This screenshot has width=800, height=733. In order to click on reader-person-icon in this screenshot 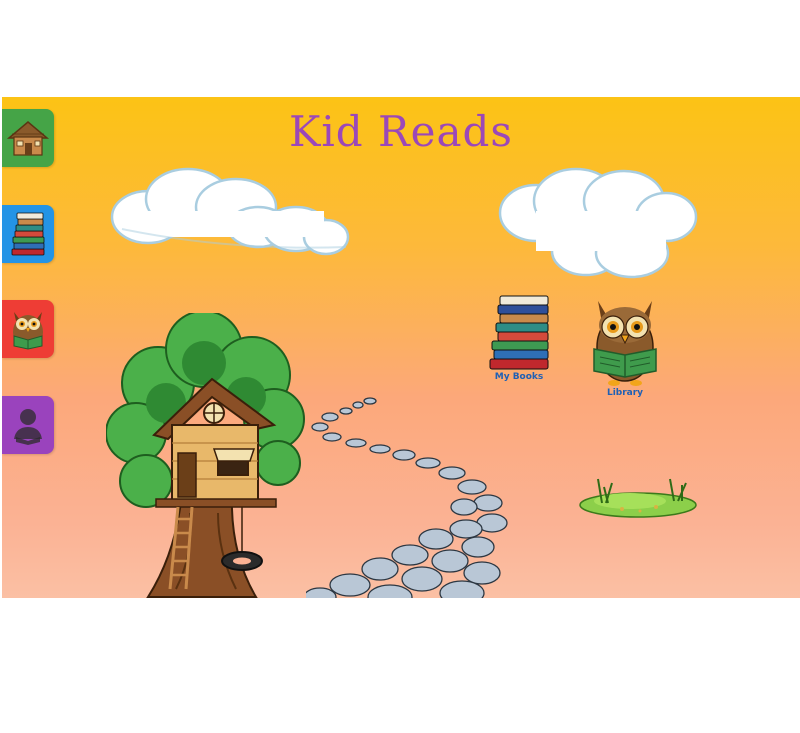, I will do `click(28, 427)`.